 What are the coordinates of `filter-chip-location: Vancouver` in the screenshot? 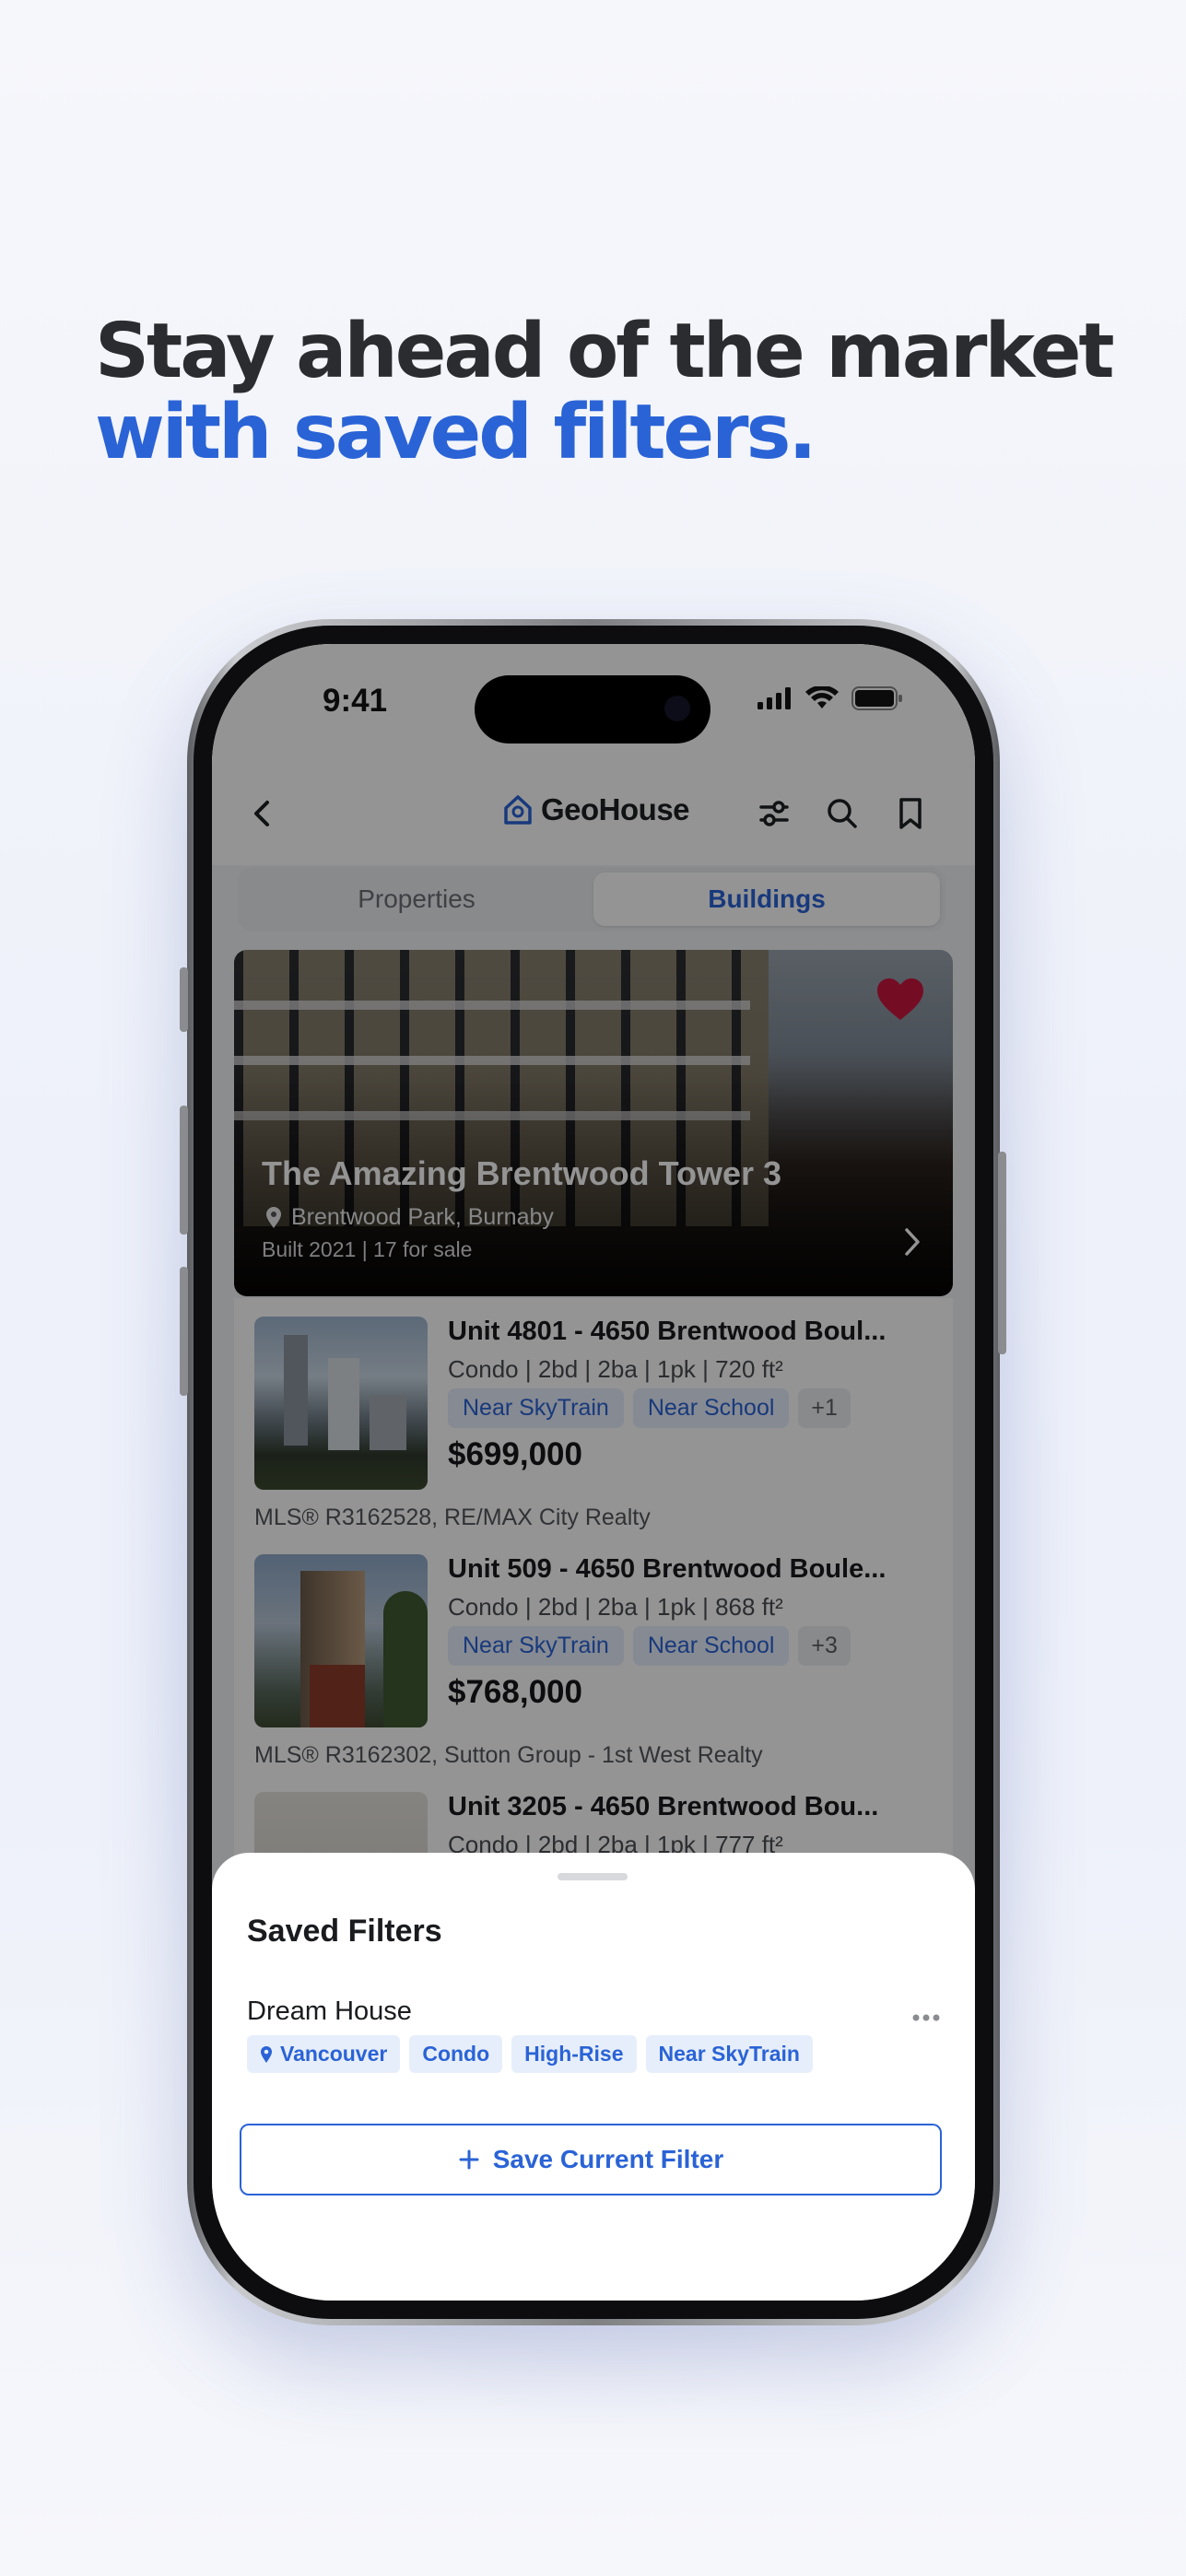 It's located at (324, 2054).